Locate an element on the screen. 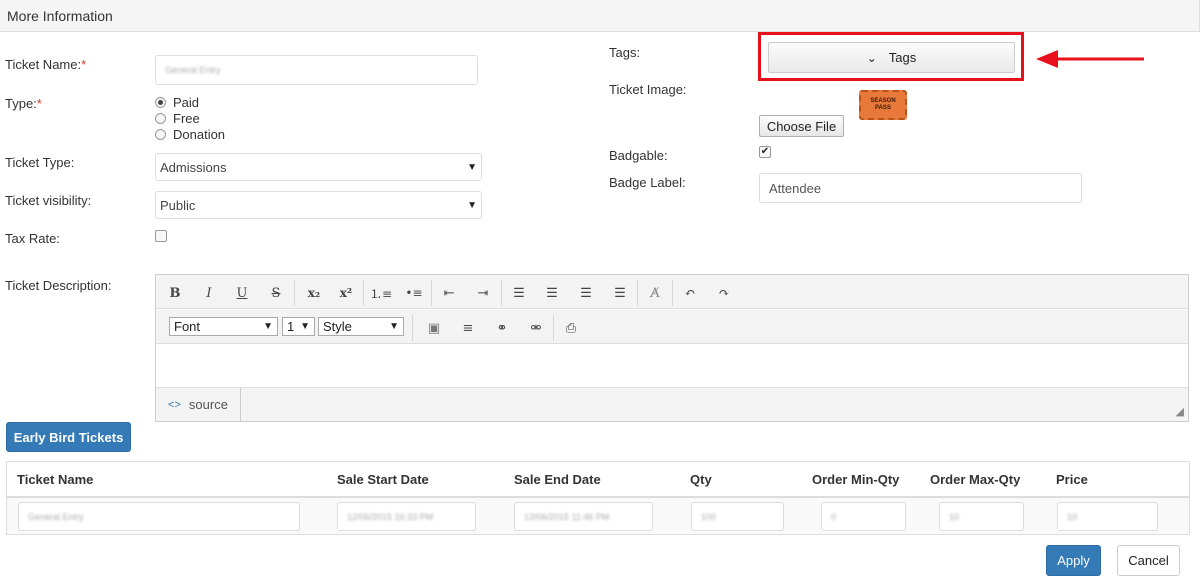  badgable-checkbox: ✔ is located at coordinates (765, 152).